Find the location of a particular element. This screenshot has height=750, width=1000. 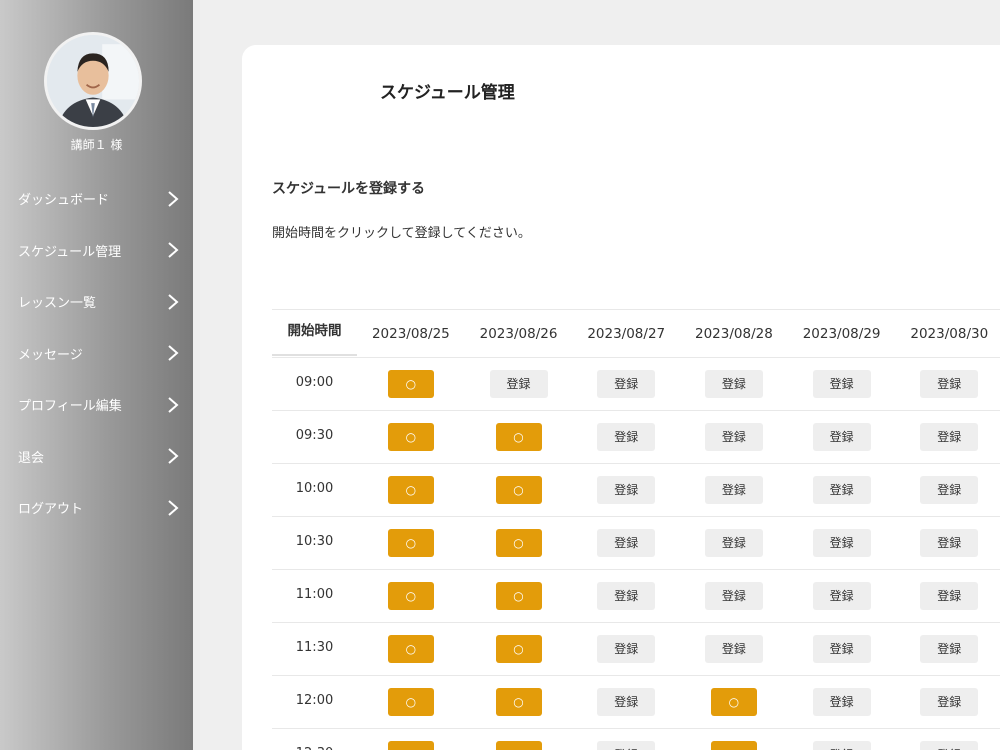

table-row: 09:00 ○ 登録 登録 登録 登録 登録 is located at coordinates (636, 383).